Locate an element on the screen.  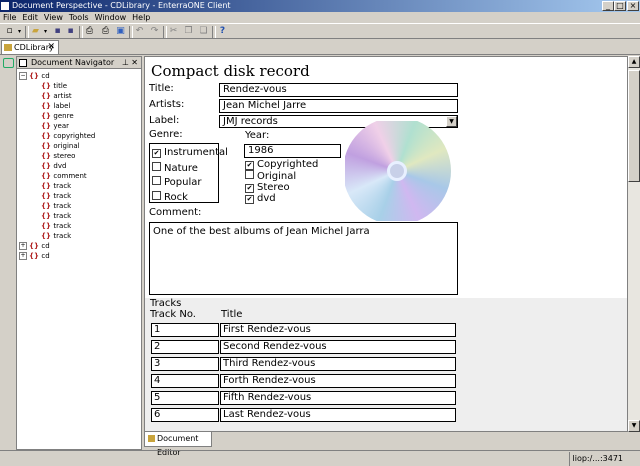
cut-icon: ✂ is located at coordinates (173, 31).